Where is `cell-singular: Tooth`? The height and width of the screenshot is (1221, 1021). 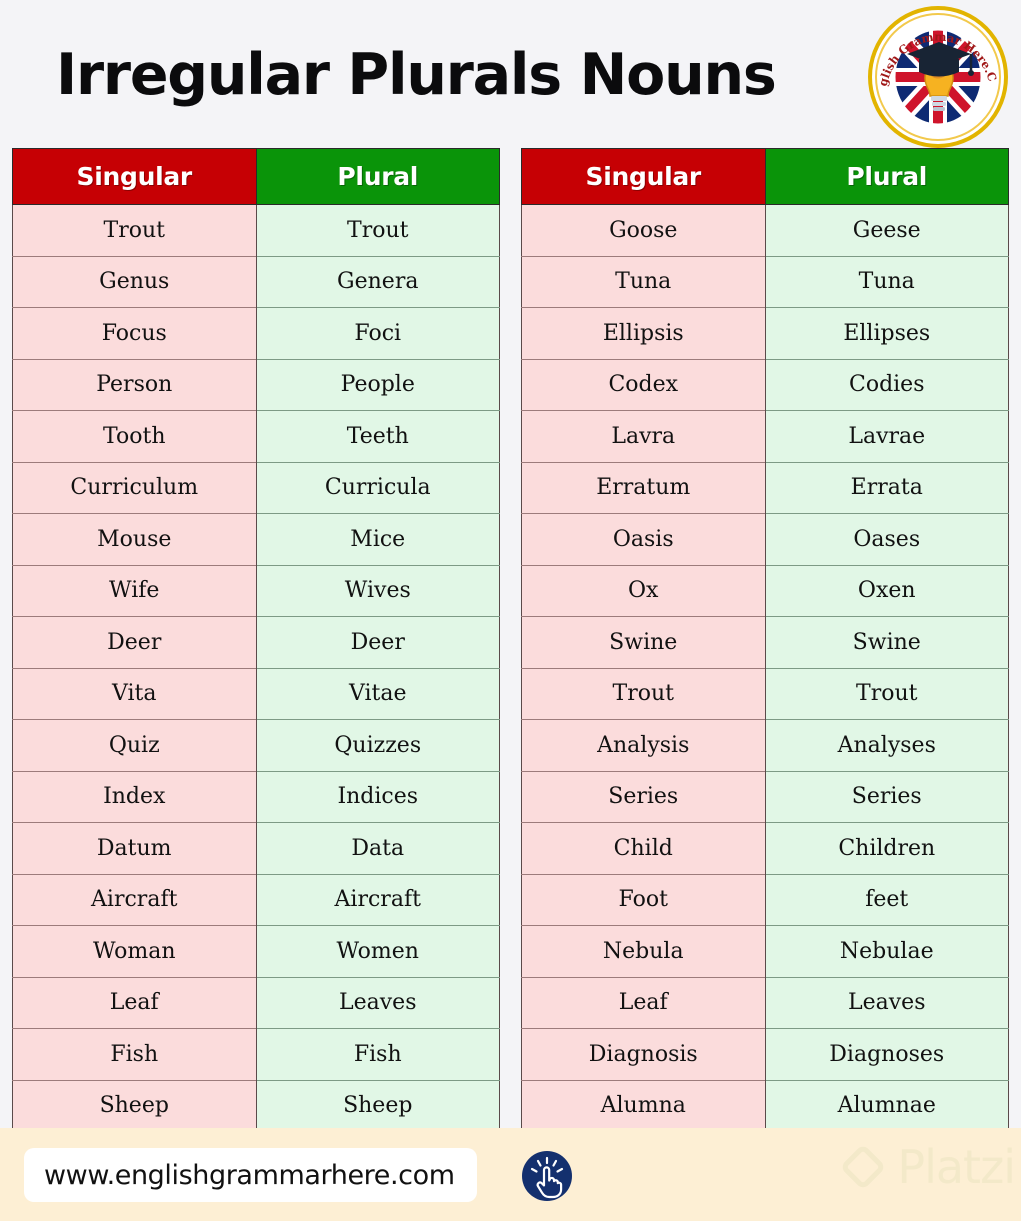
cell-singular: Tooth is located at coordinates (134, 436).